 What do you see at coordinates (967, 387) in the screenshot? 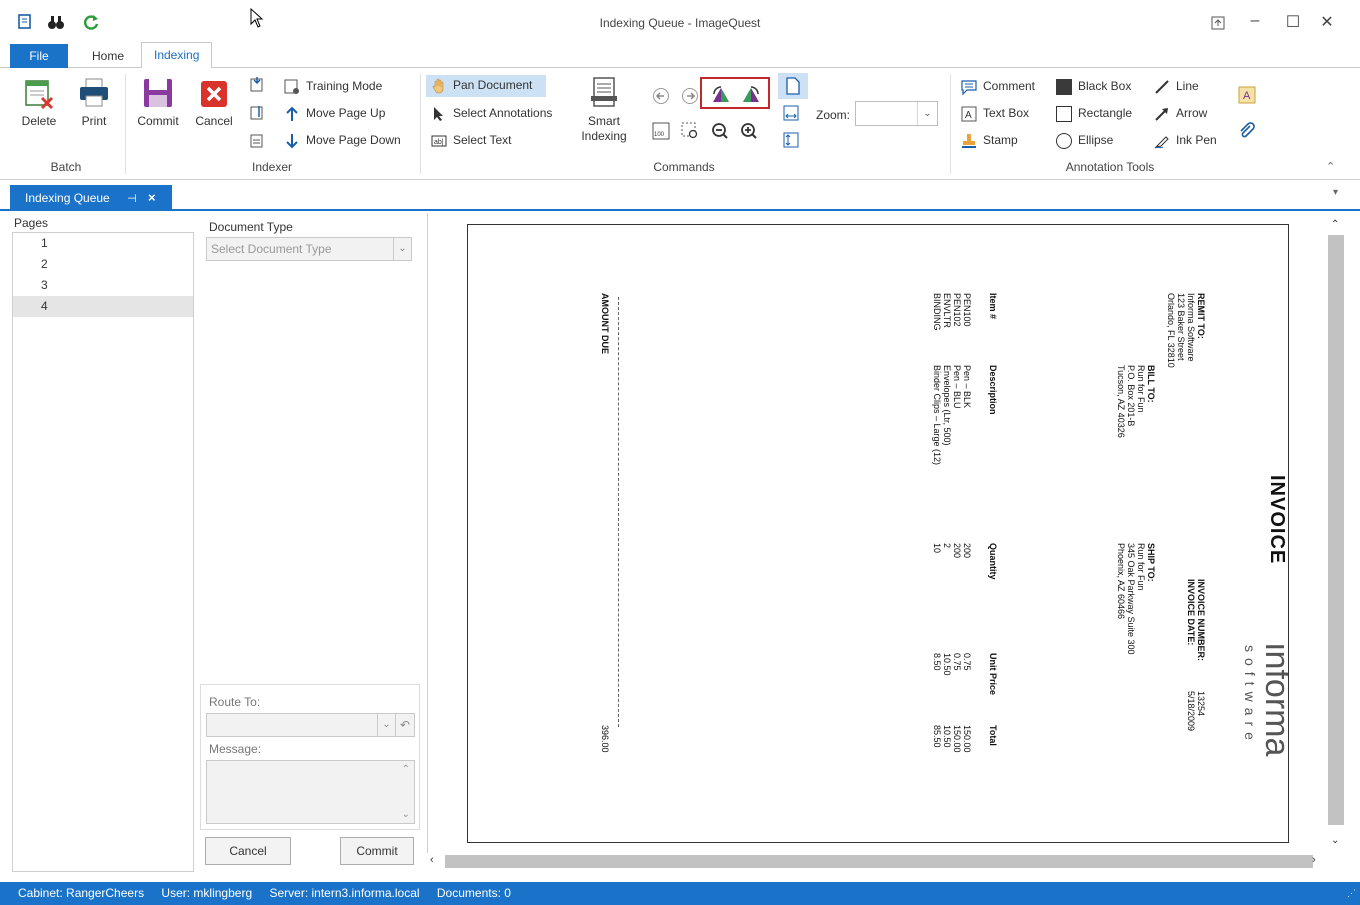
I see `row-description: Pen – BLK` at bounding box center [967, 387].